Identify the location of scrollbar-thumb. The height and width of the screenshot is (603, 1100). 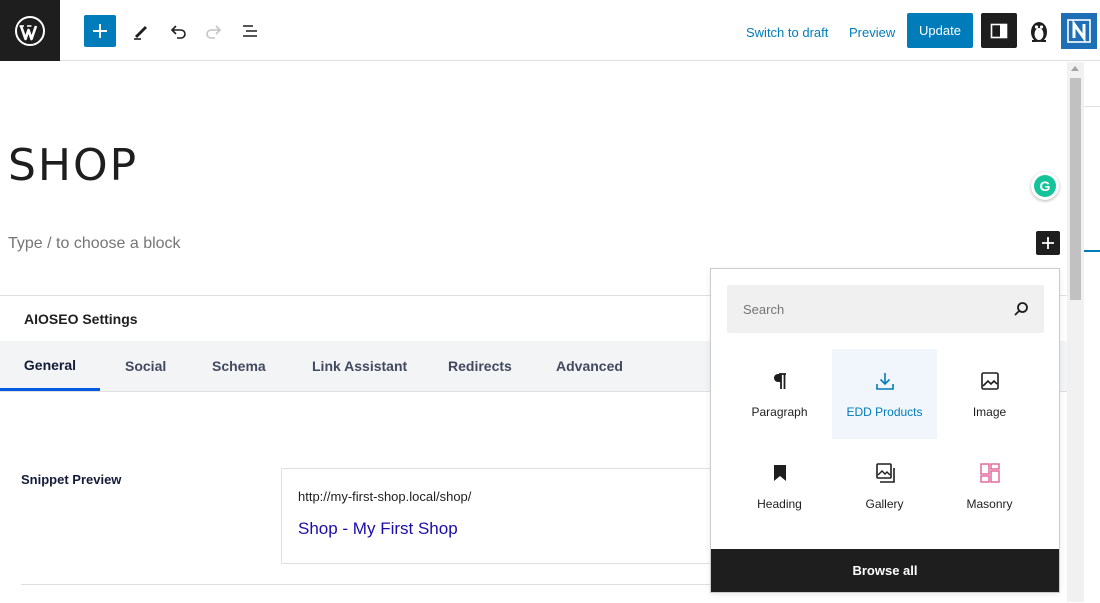
(1075, 189).